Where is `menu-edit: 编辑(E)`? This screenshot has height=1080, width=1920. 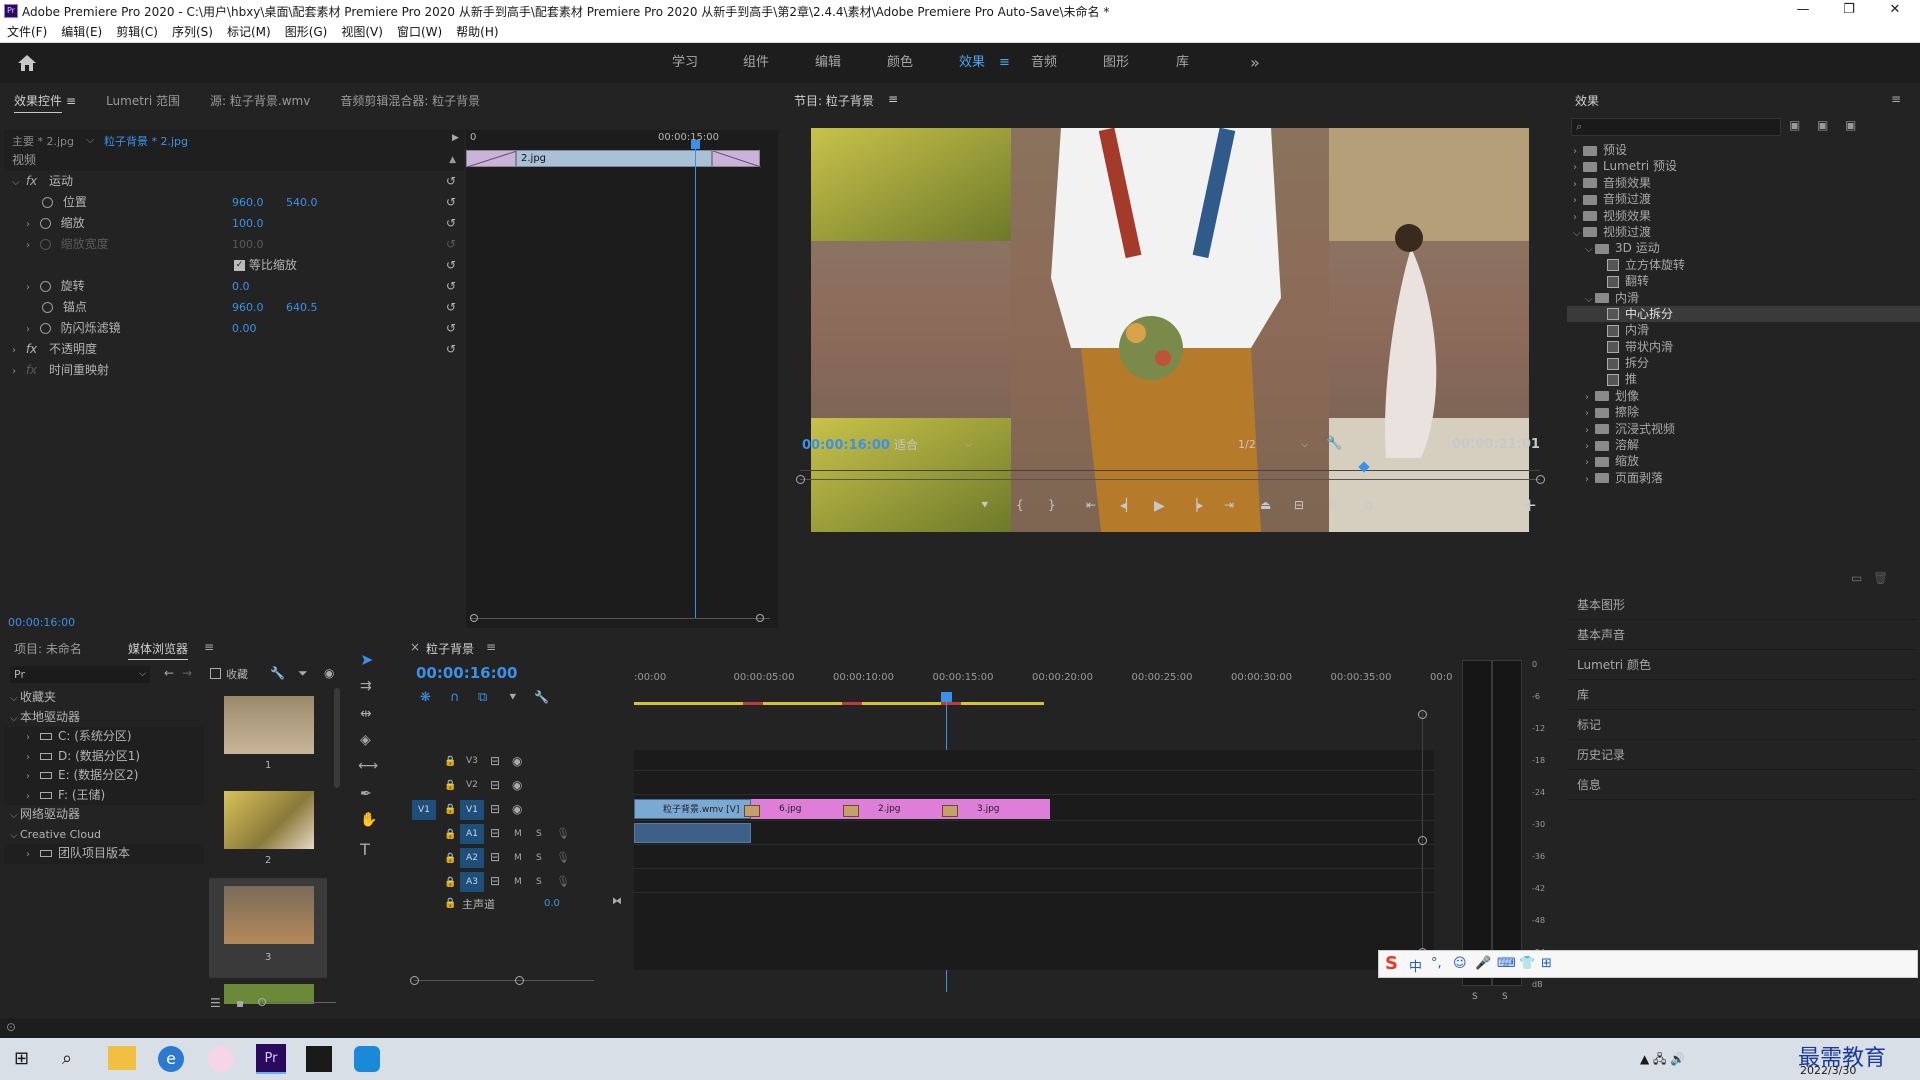
menu-edit: 编辑(E) is located at coordinates (81, 32).